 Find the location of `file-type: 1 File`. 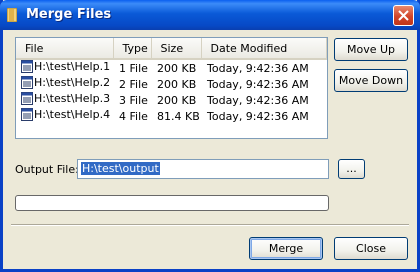

file-type: 1 File is located at coordinates (133, 68).